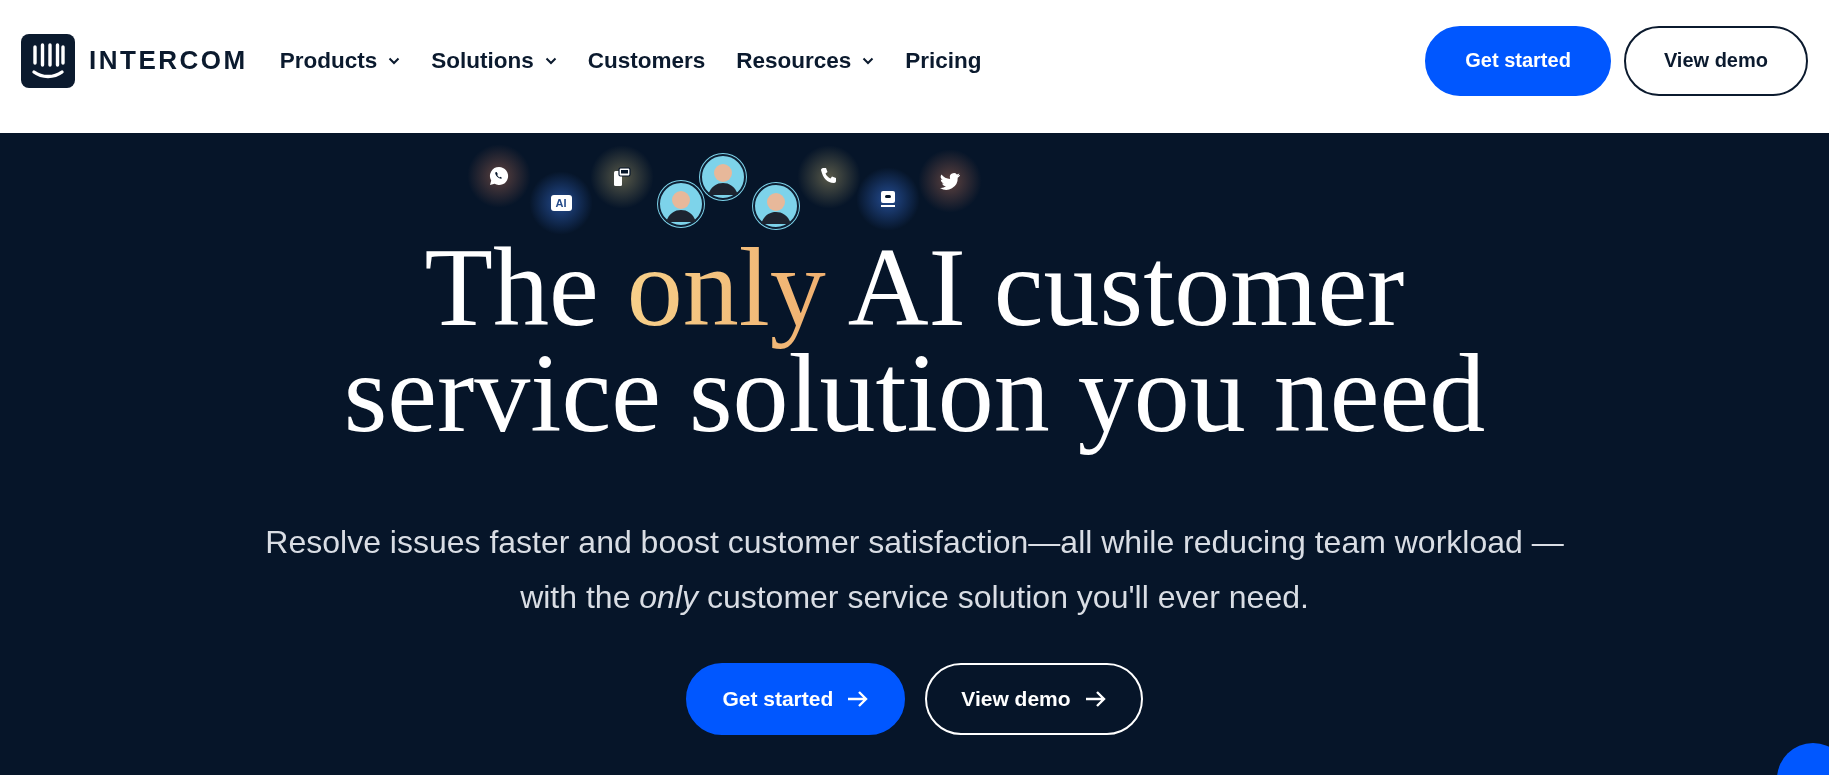 The height and width of the screenshot is (775, 1829). What do you see at coordinates (646, 60) in the screenshot?
I see `nav-link: Customers` at bounding box center [646, 60].